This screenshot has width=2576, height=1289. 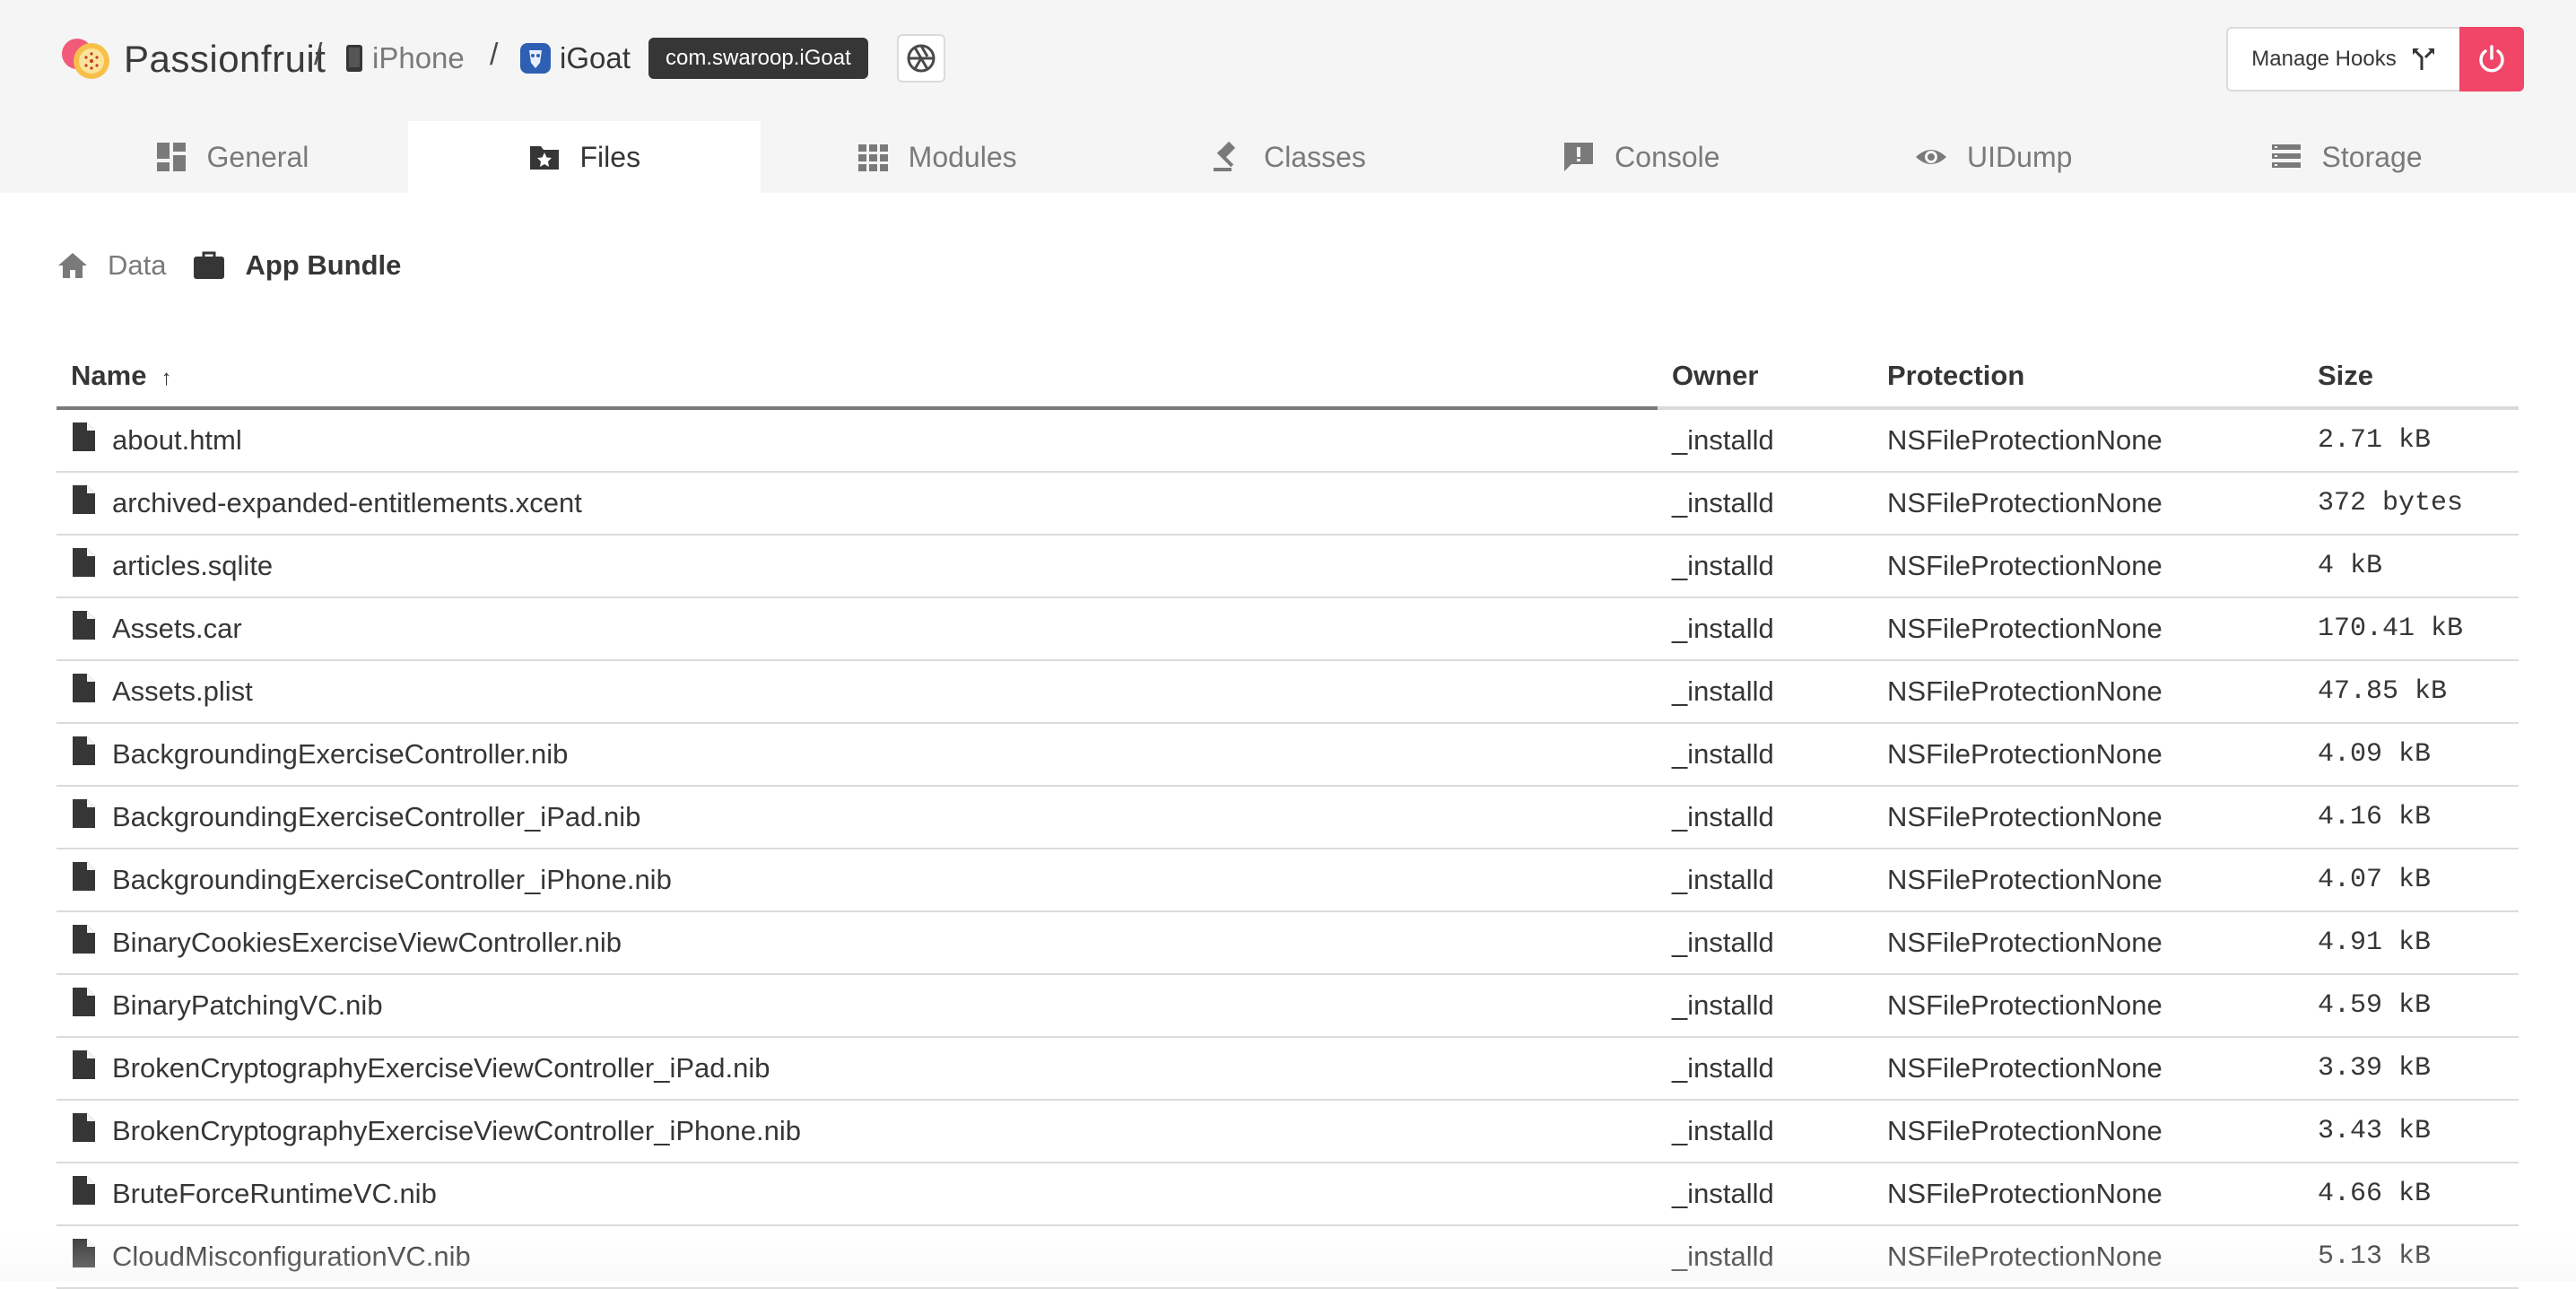 What do you see at coordinates (177, 440) in the screenshot?
I see `file-name: about.html` at bounding box center [177, 440].